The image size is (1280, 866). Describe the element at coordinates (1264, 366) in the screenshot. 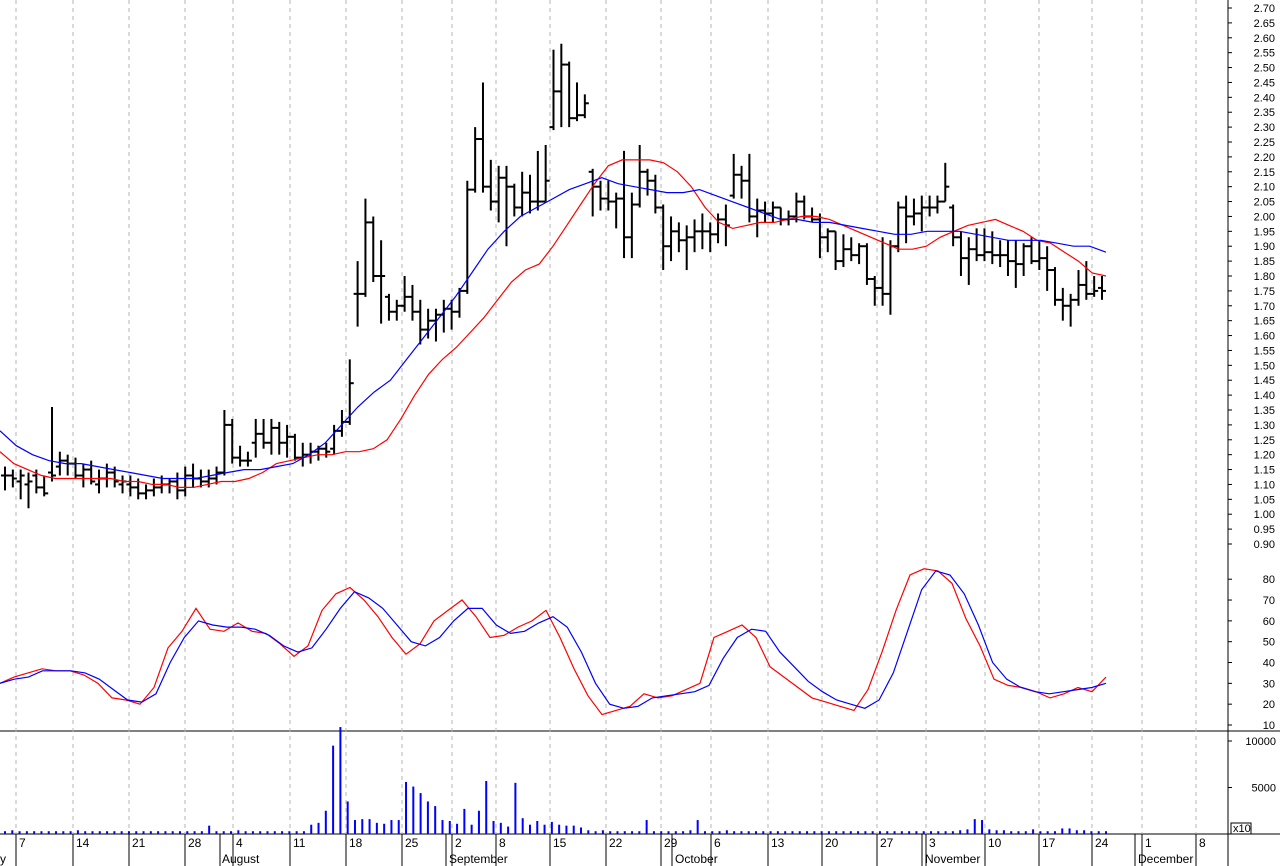

I see `price-tick-label: 1.50` at that location.